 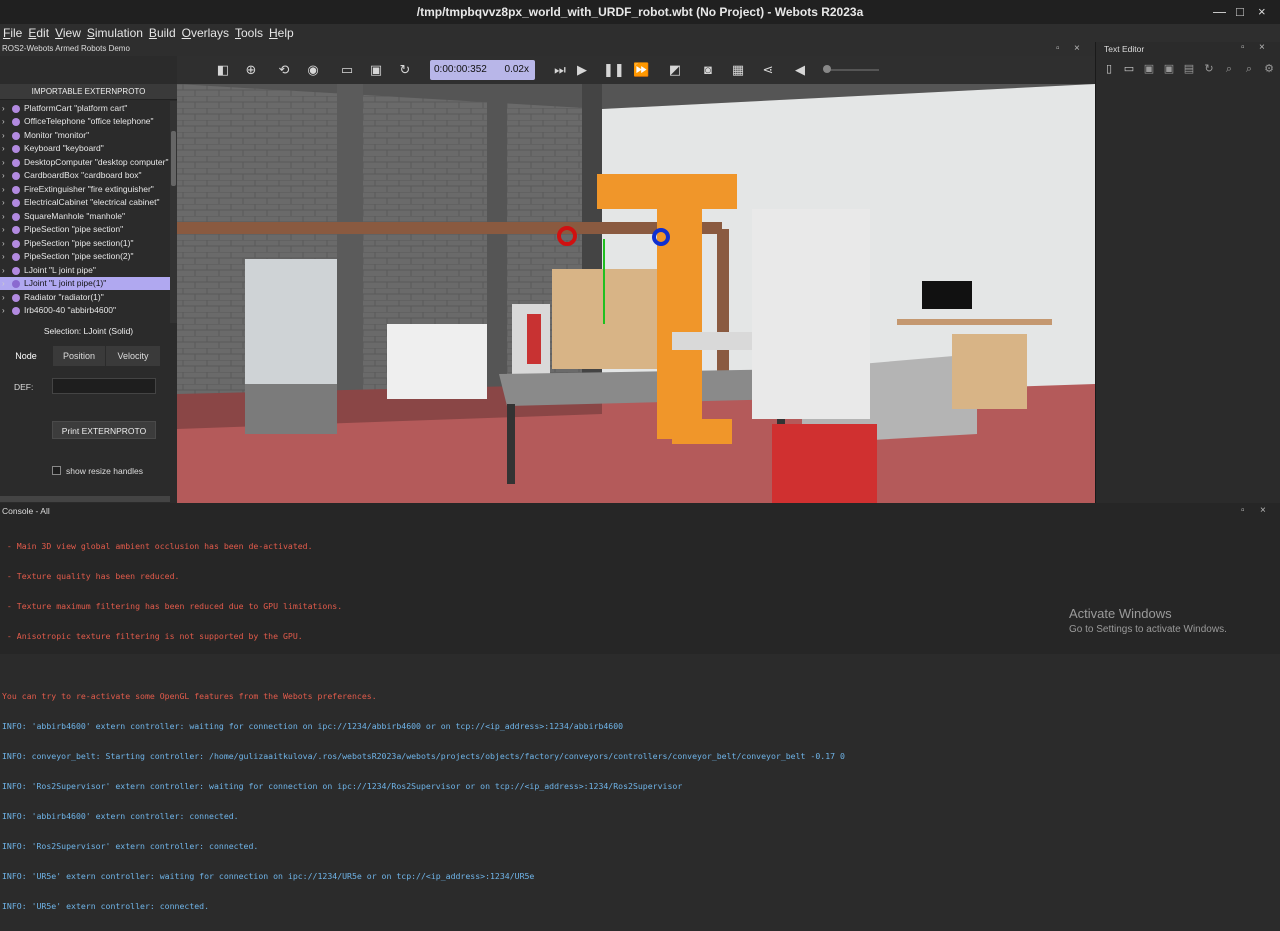 I want to click on reload-world-icon: ↻, so click(x=405, y=70).